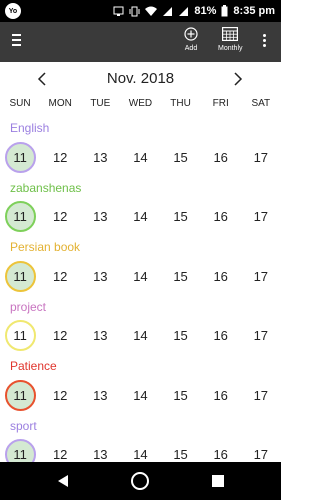 This screenshot has height=500, width=320. What do you see at coordinates (265, 41) in the screenshot?
I see `more-vertical-icon` at bounding box center [265, 41].